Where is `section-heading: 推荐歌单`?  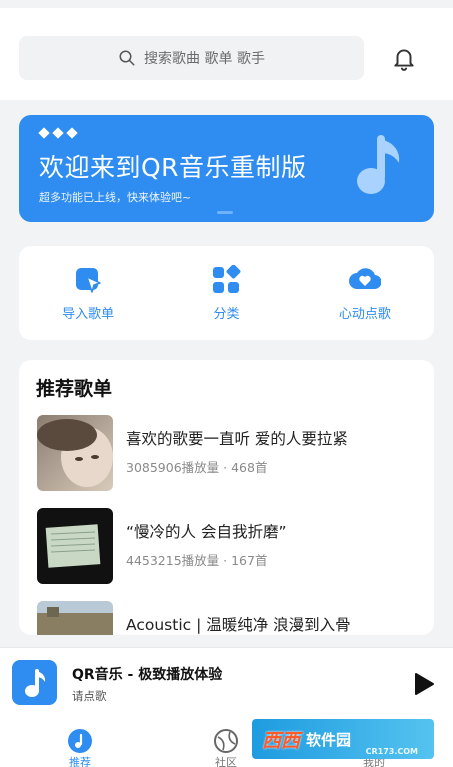
section-heading: 推荐歌单 is located at coordinates (74, 389).